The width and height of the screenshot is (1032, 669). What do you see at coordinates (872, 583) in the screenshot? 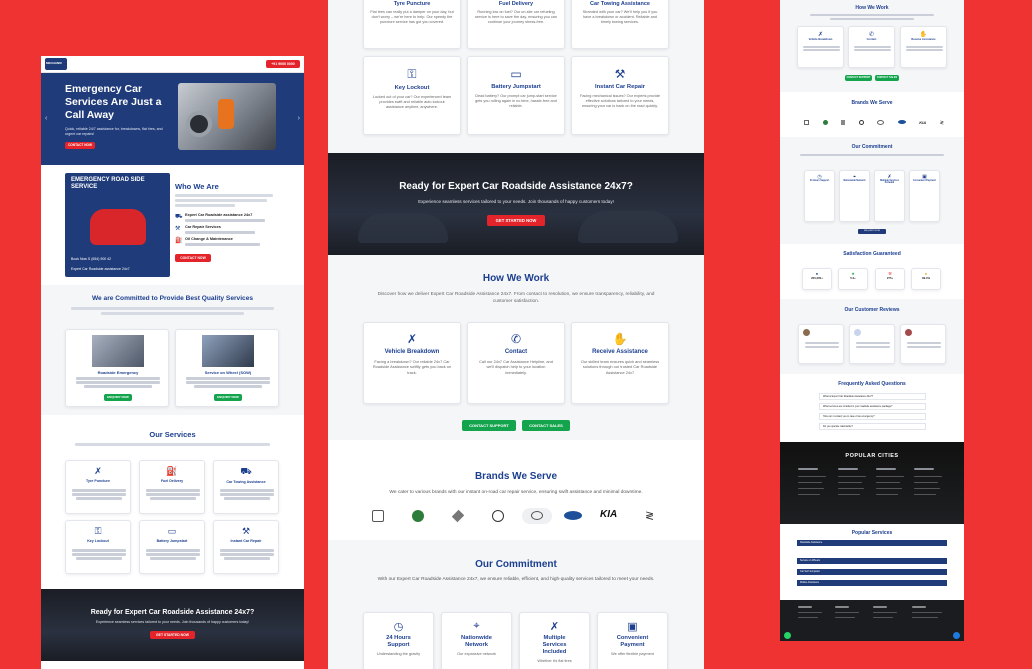
I see `popular-service-4: Mobile Assistance` at bounding box center [872, 583].